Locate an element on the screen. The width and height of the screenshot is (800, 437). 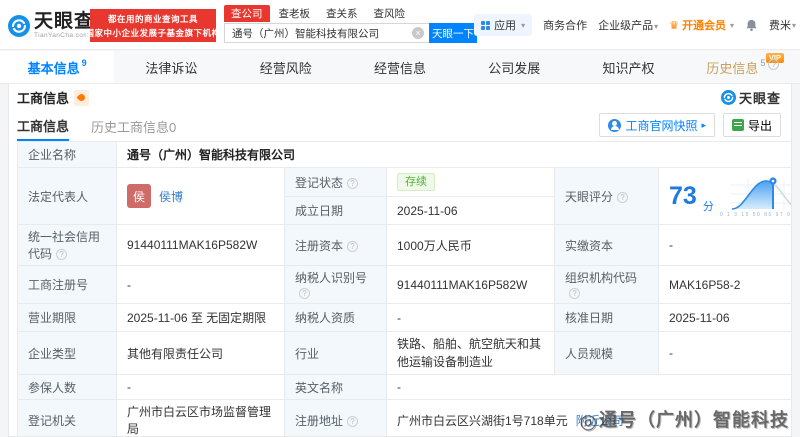
tab-legal-label: 法律诉讼 is located at coordinates (171, 68).